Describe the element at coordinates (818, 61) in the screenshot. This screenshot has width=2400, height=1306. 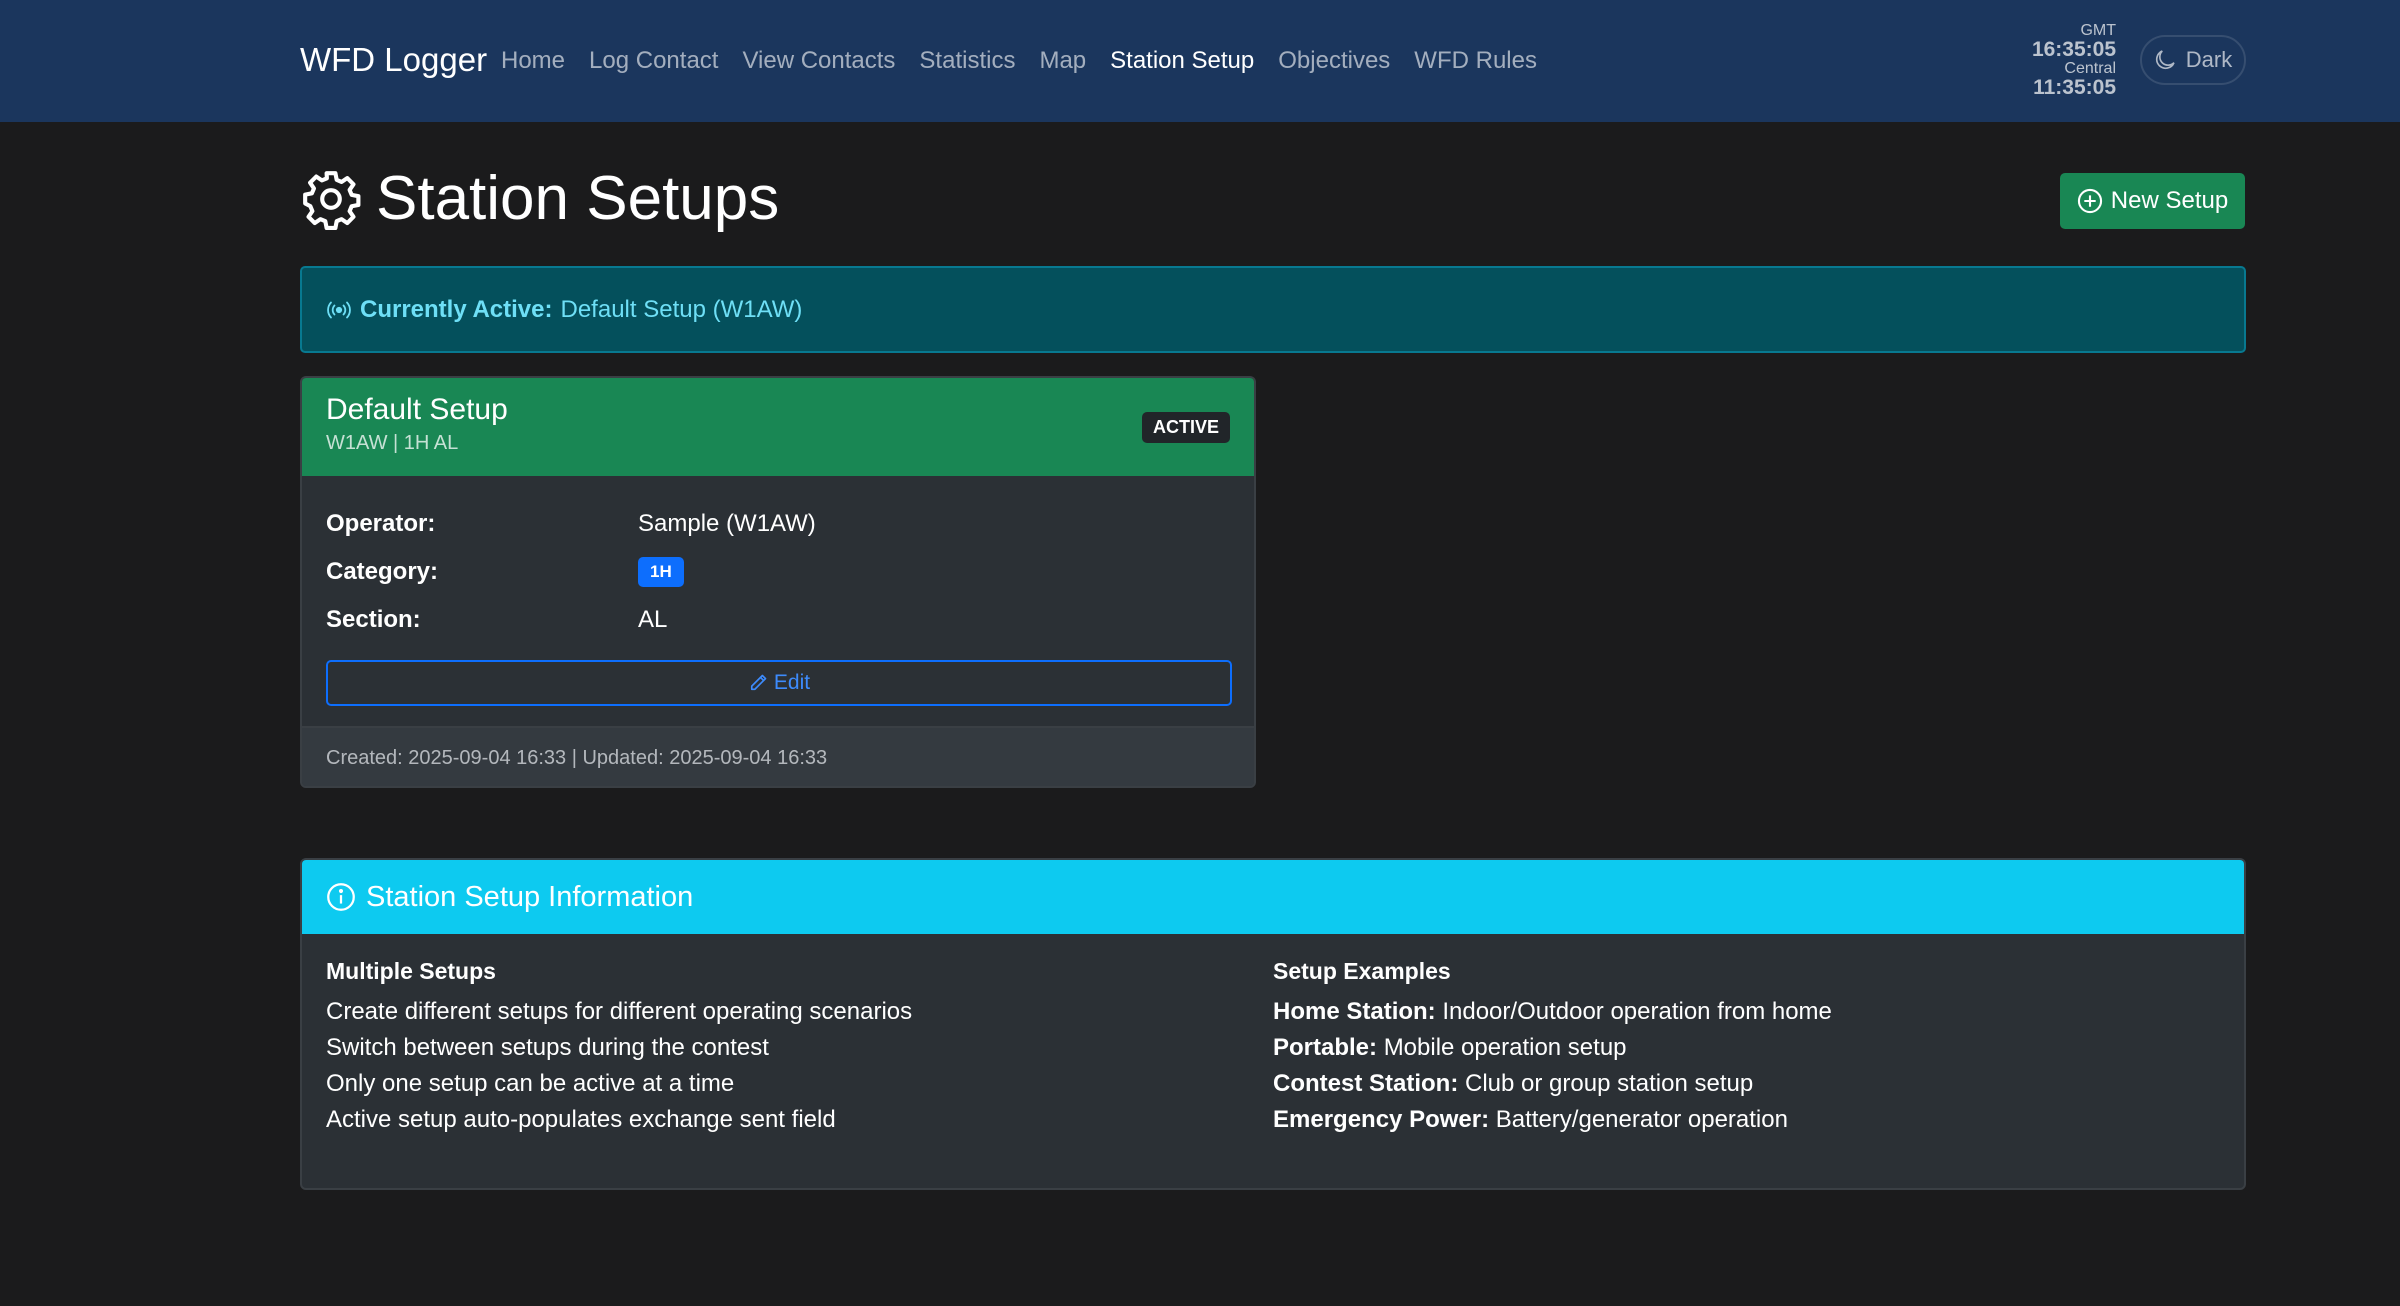
I see `nav-view-contacts: View Contacts` at that location.